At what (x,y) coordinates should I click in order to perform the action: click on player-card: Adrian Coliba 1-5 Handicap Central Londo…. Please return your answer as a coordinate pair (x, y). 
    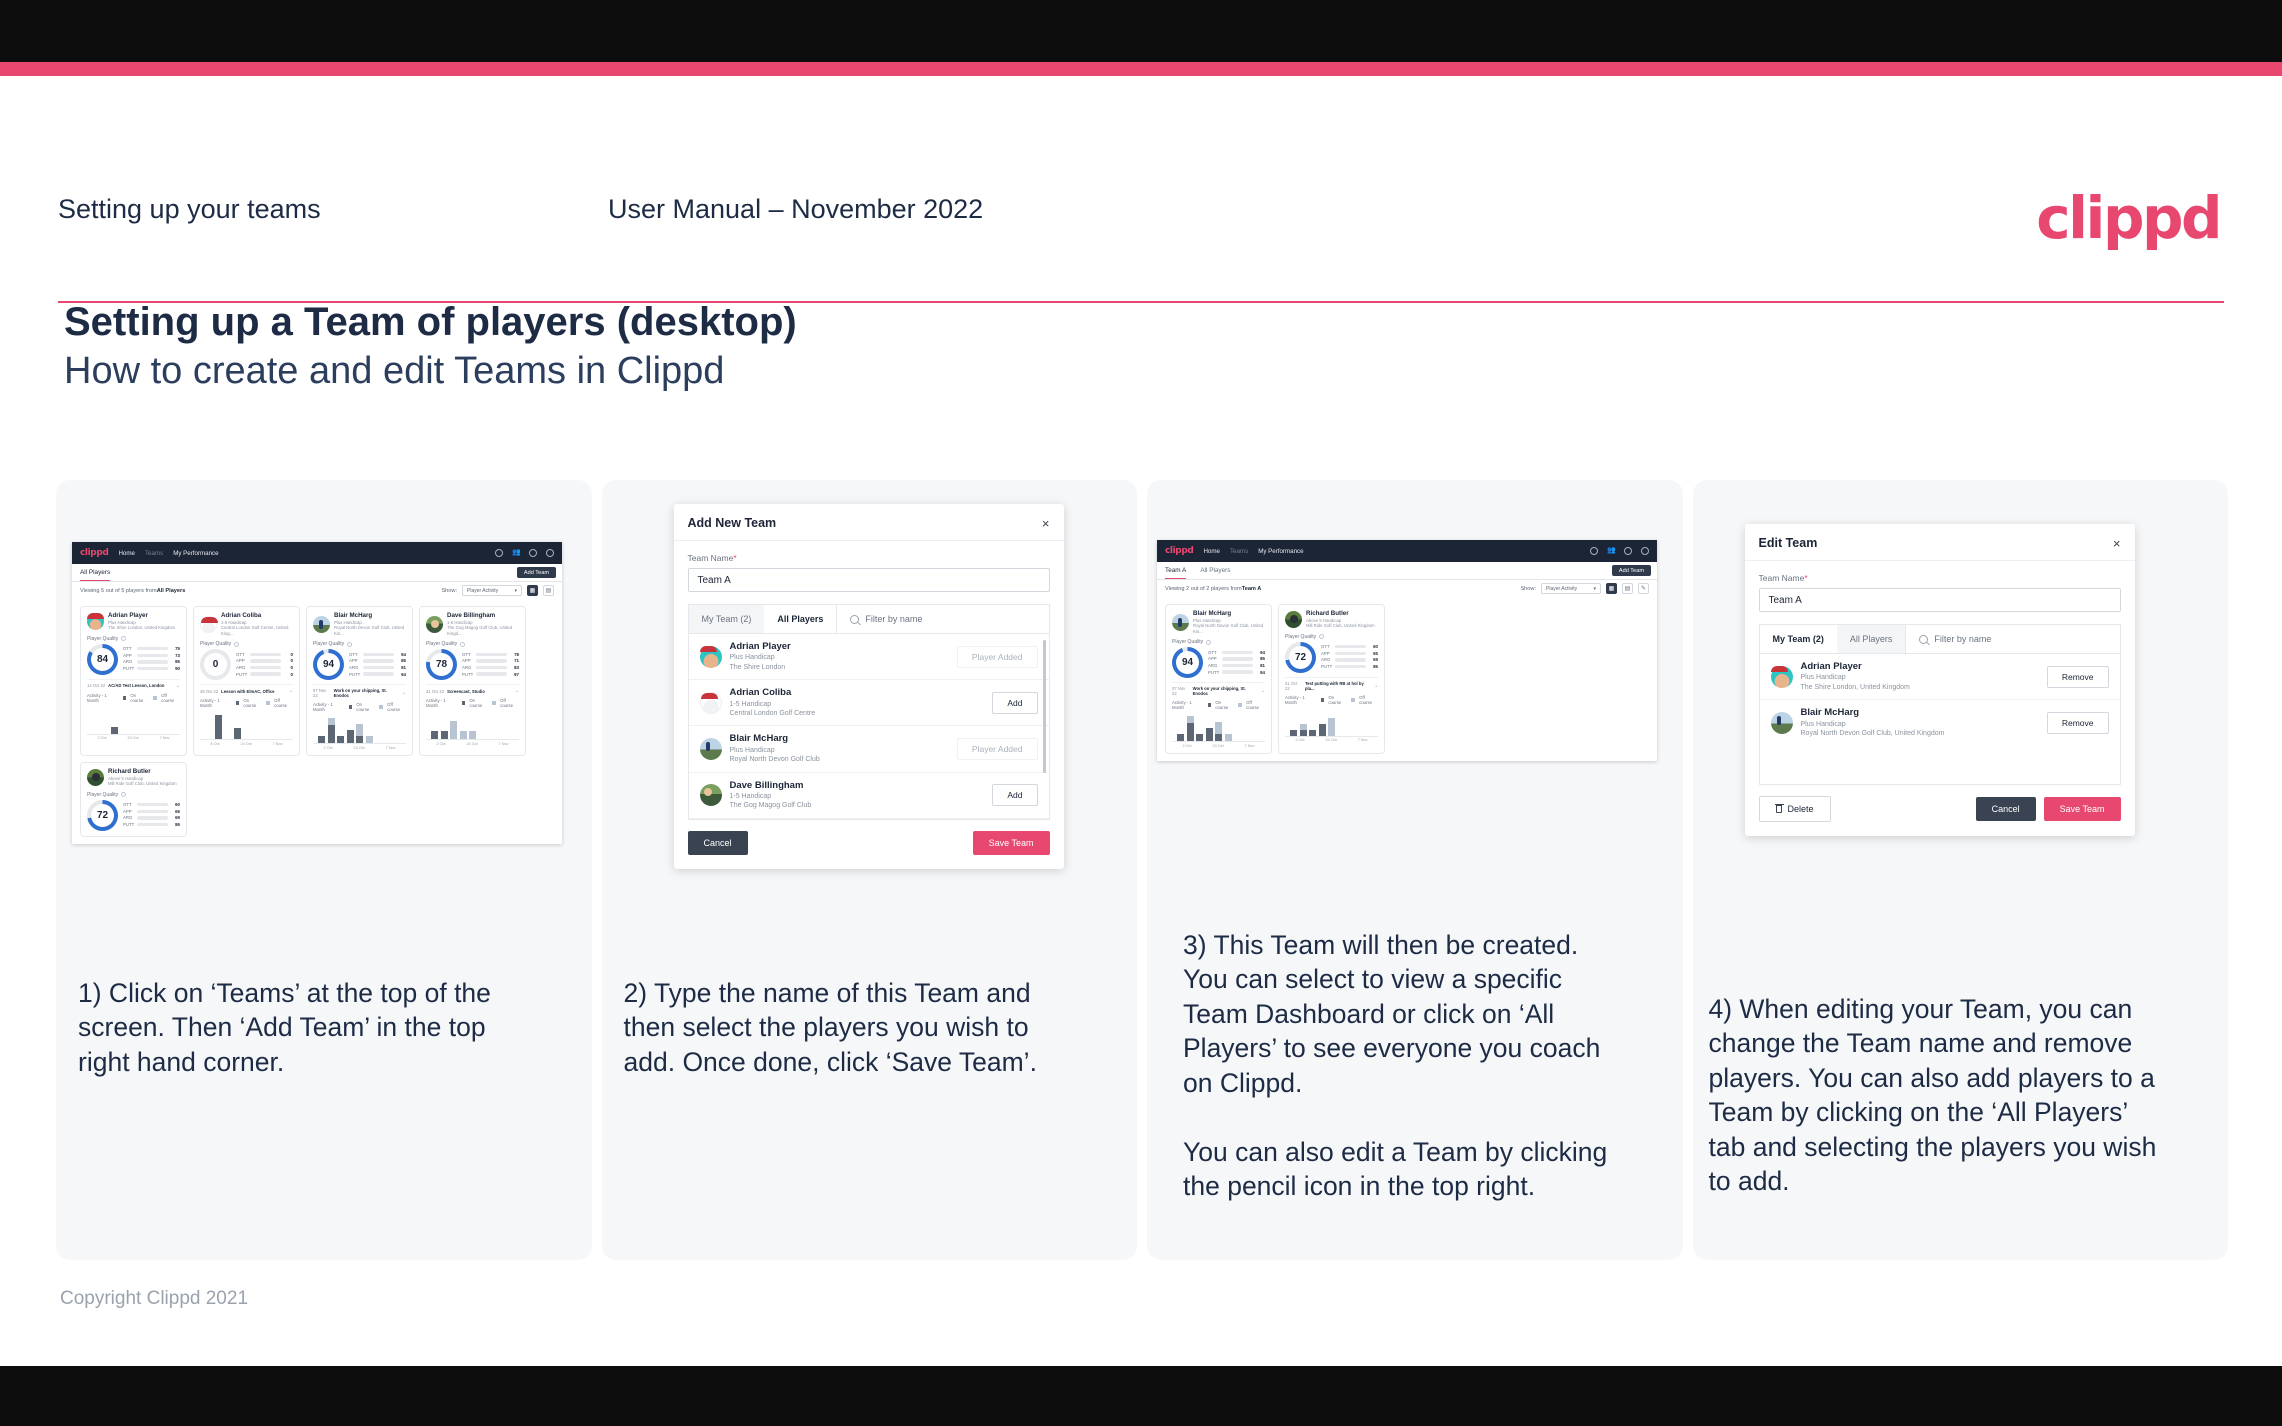
    Looking at the image, I should click on (246, 681).